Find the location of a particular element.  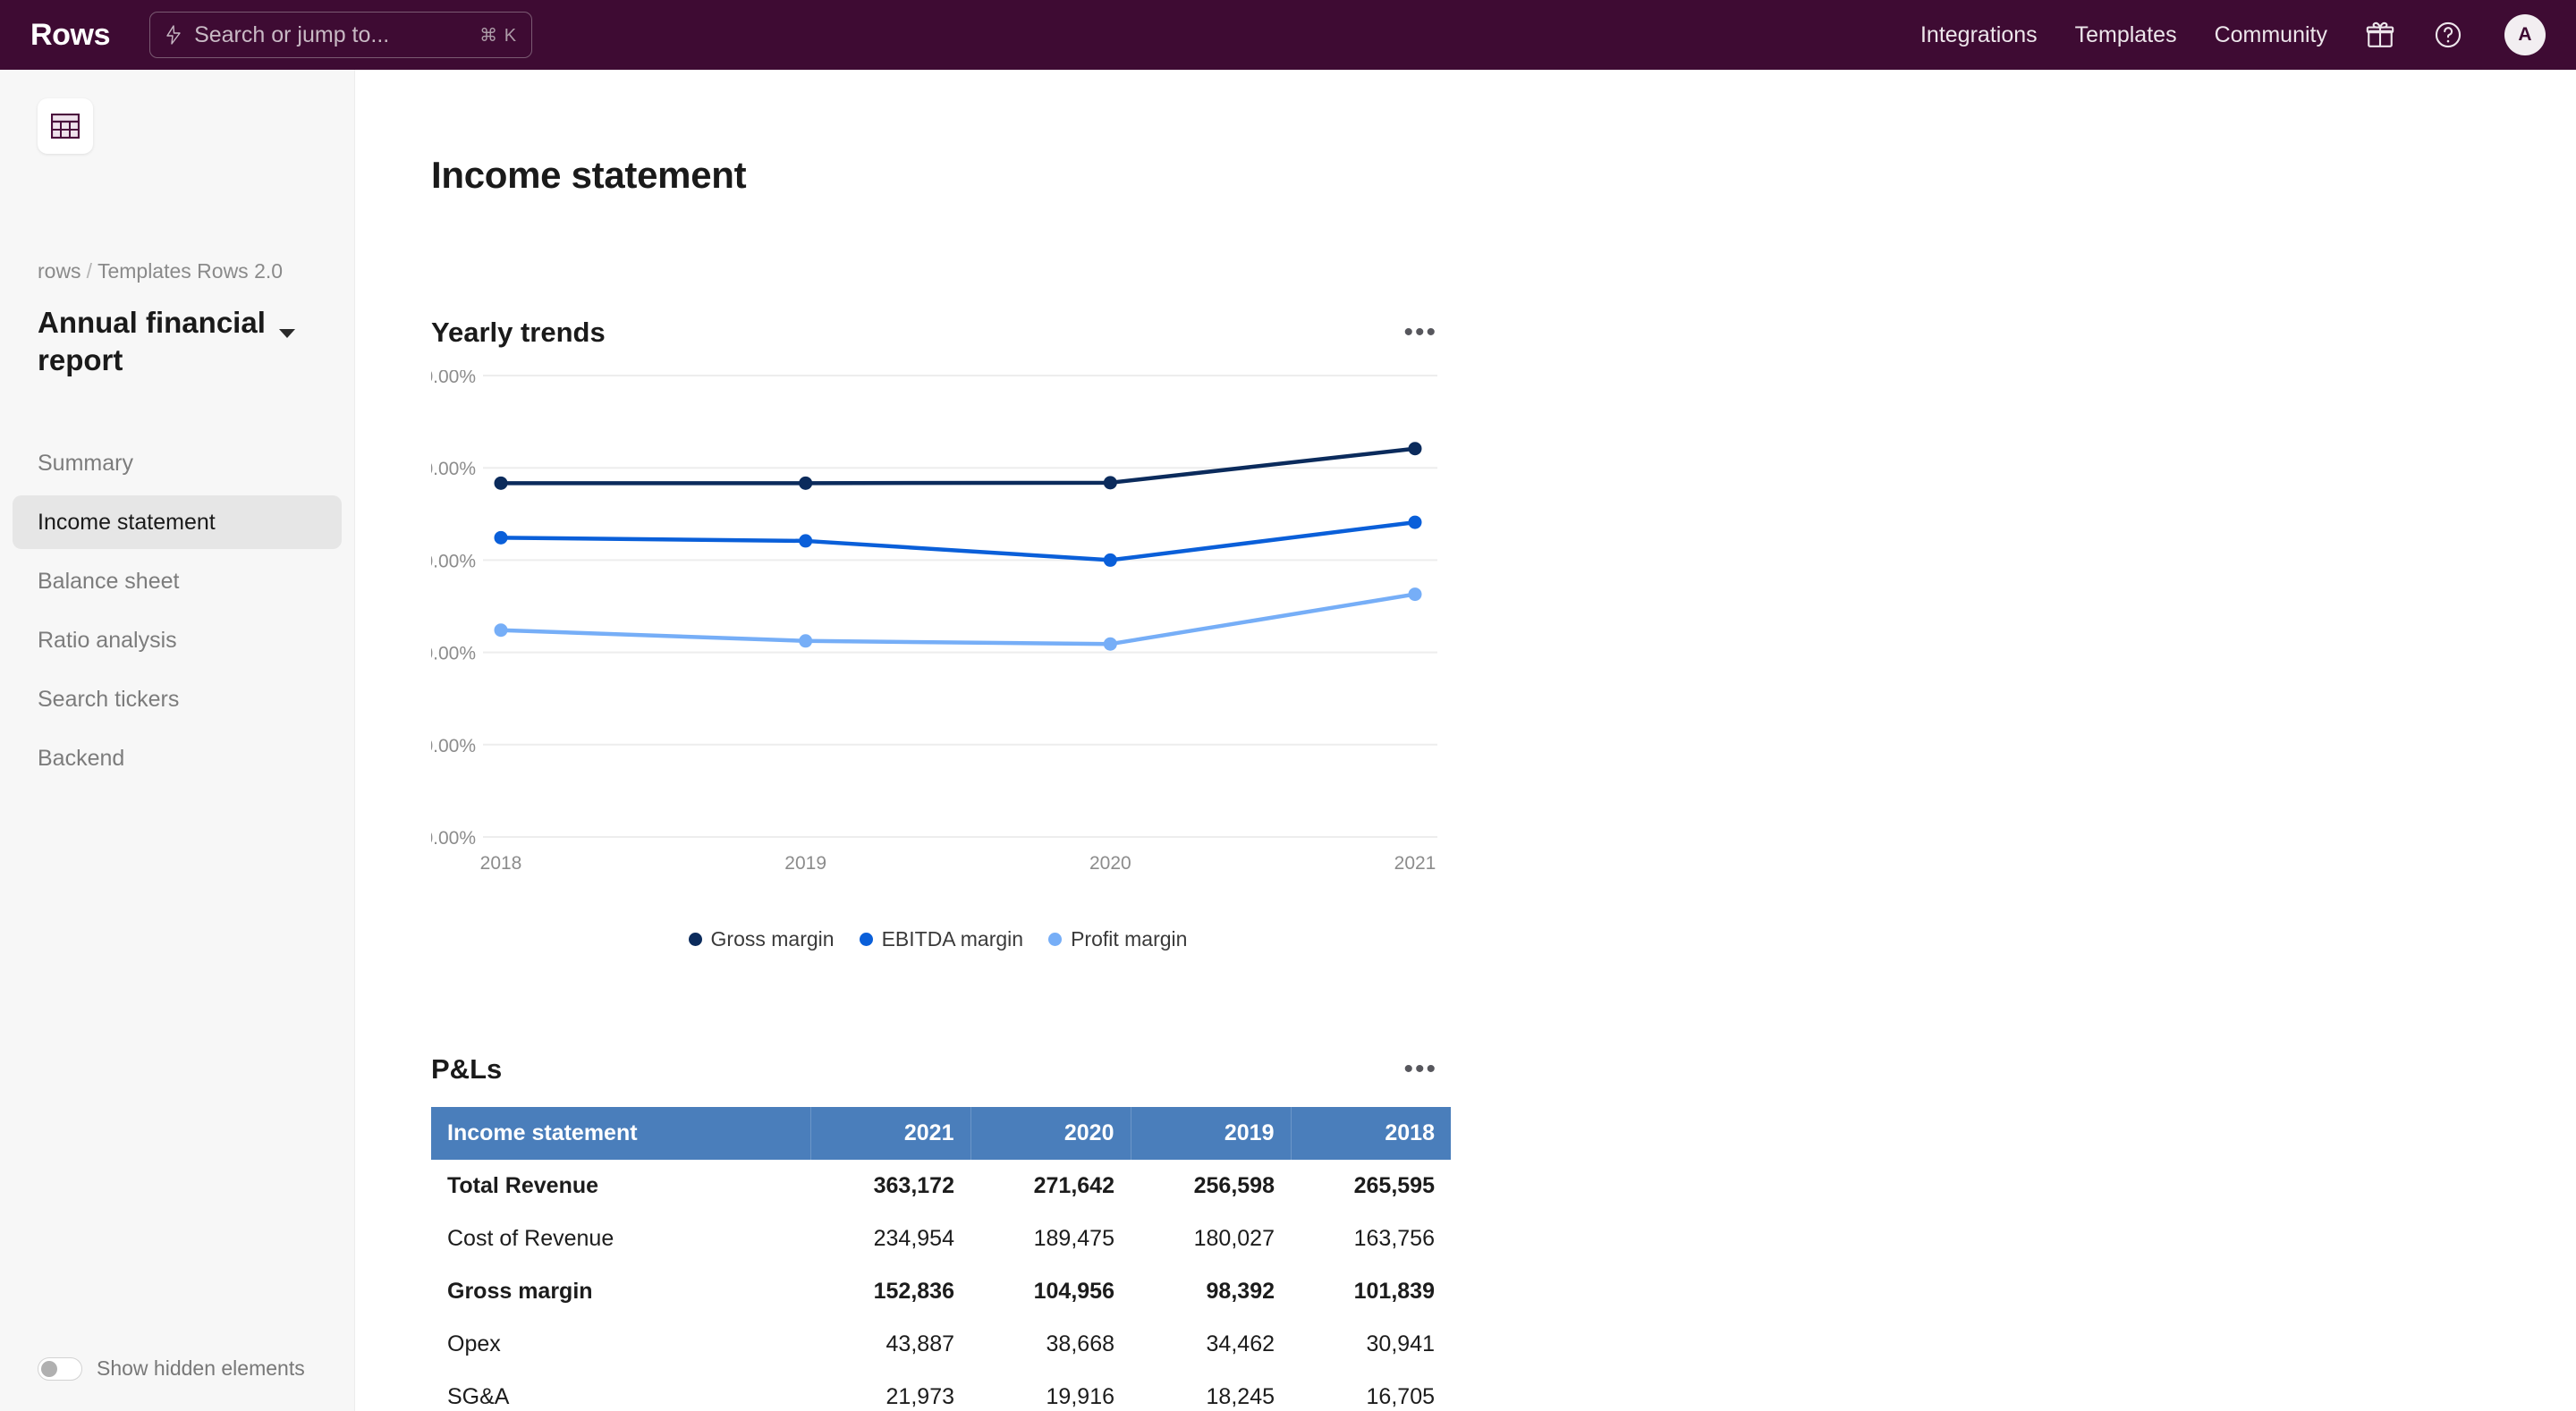

table-cell-value: 265,595 is located at coordinates (1371, 1186).